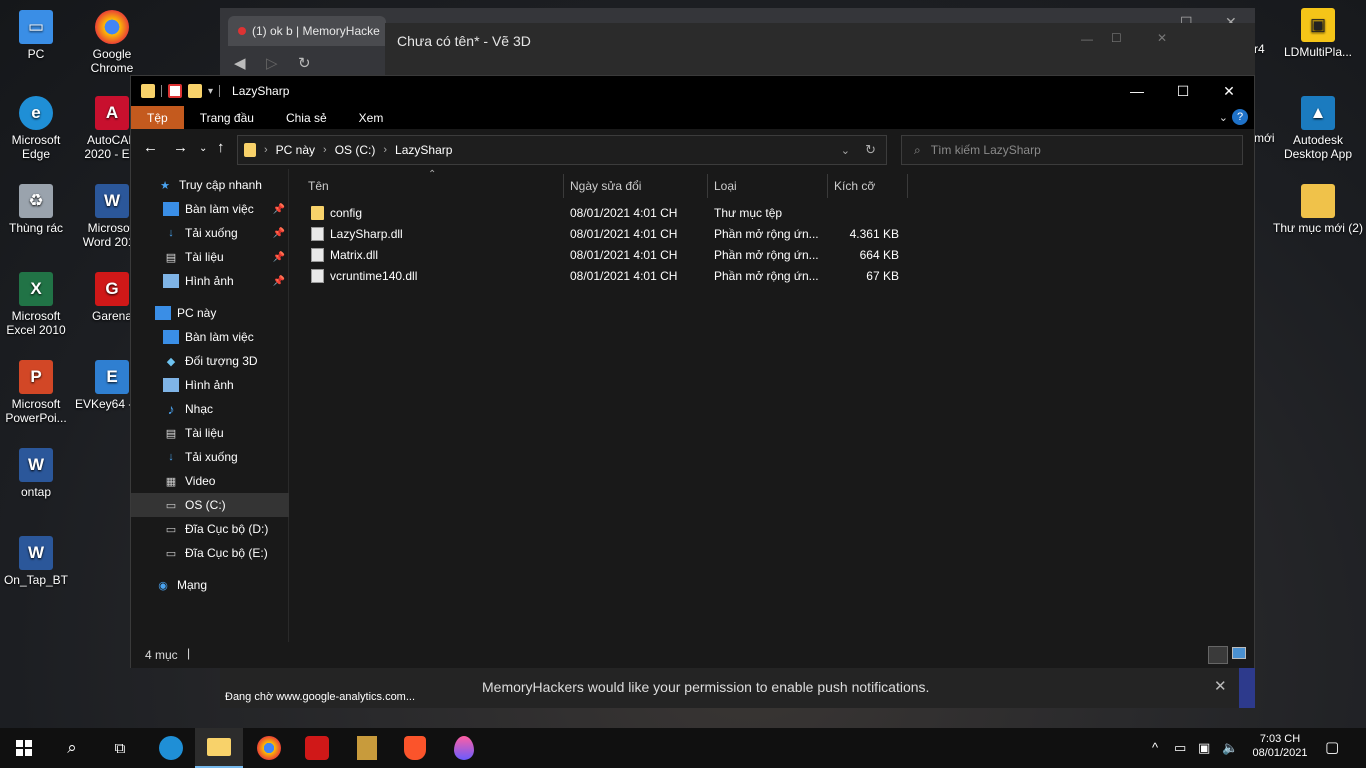  I want to click on nav-pc-videos: ▦ Video, so click(210, 481).